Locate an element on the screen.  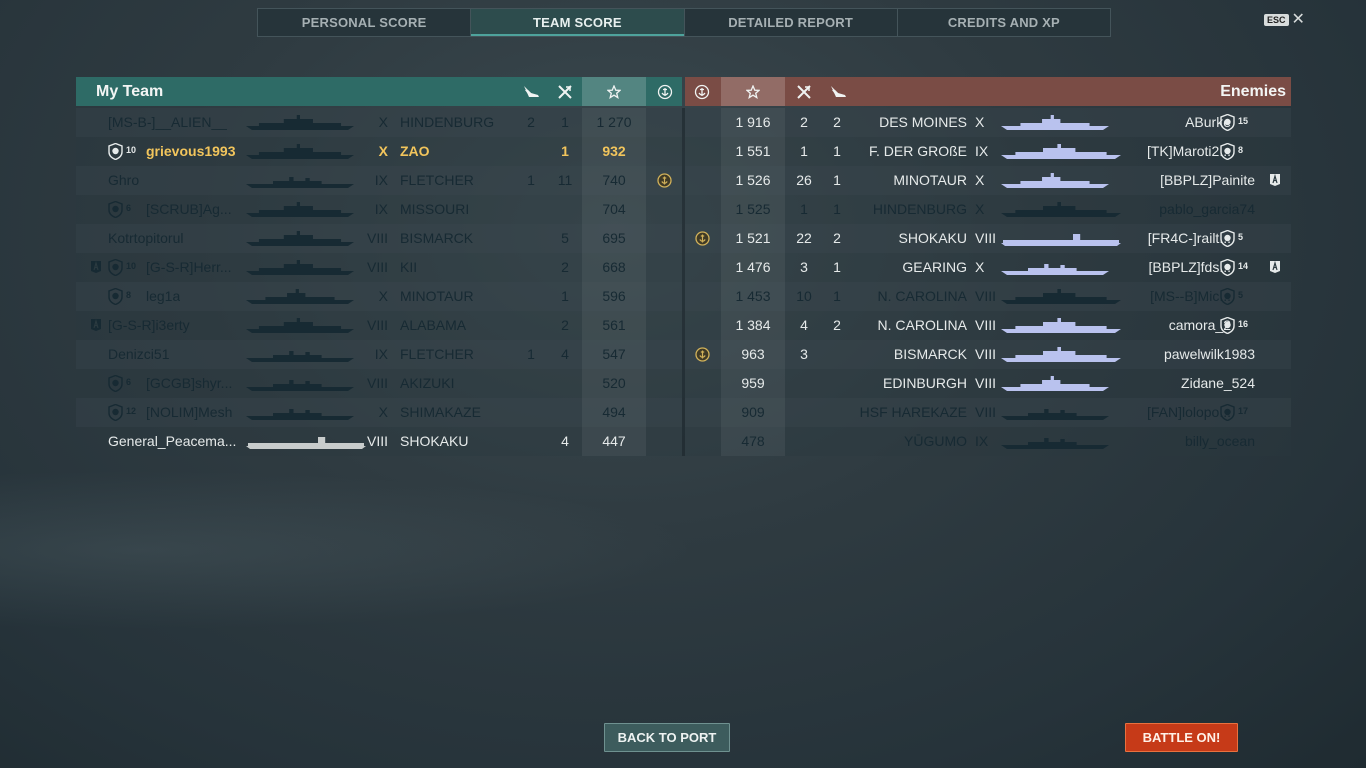
enemy-row: 909 HSF HAREKAZE VIII [FAN]lolopo... 17 is located at coordinates (988, 412).